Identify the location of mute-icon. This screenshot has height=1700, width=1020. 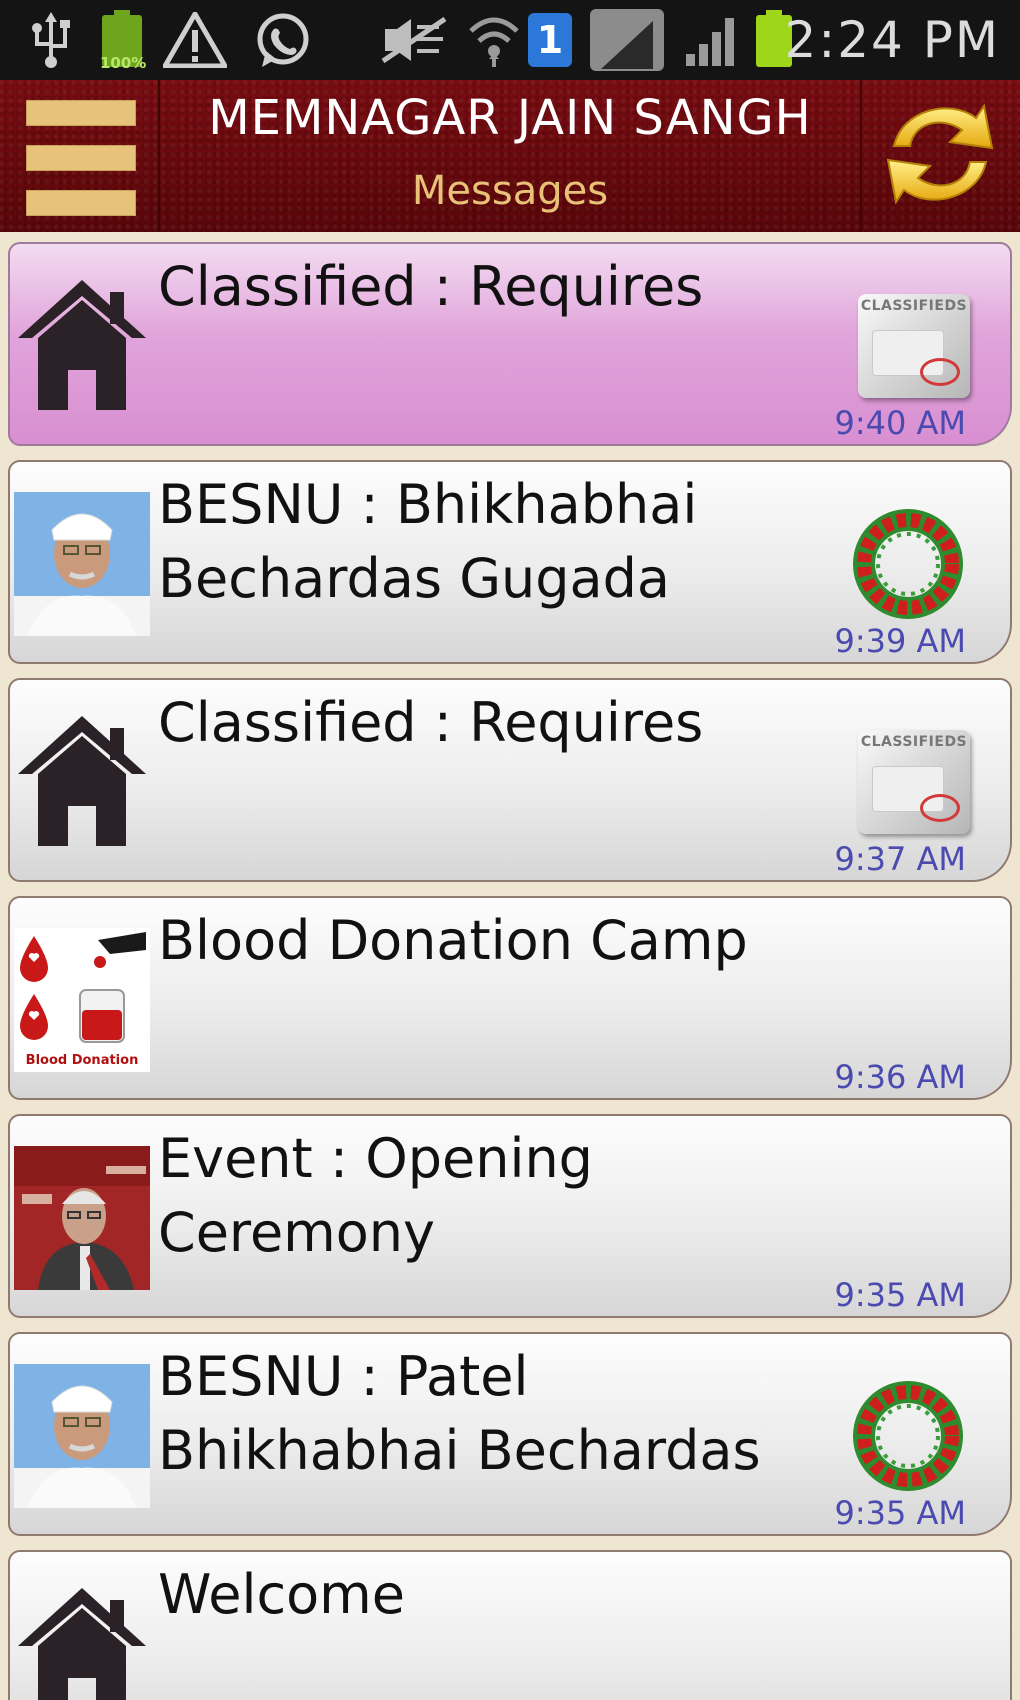
(415, 40).